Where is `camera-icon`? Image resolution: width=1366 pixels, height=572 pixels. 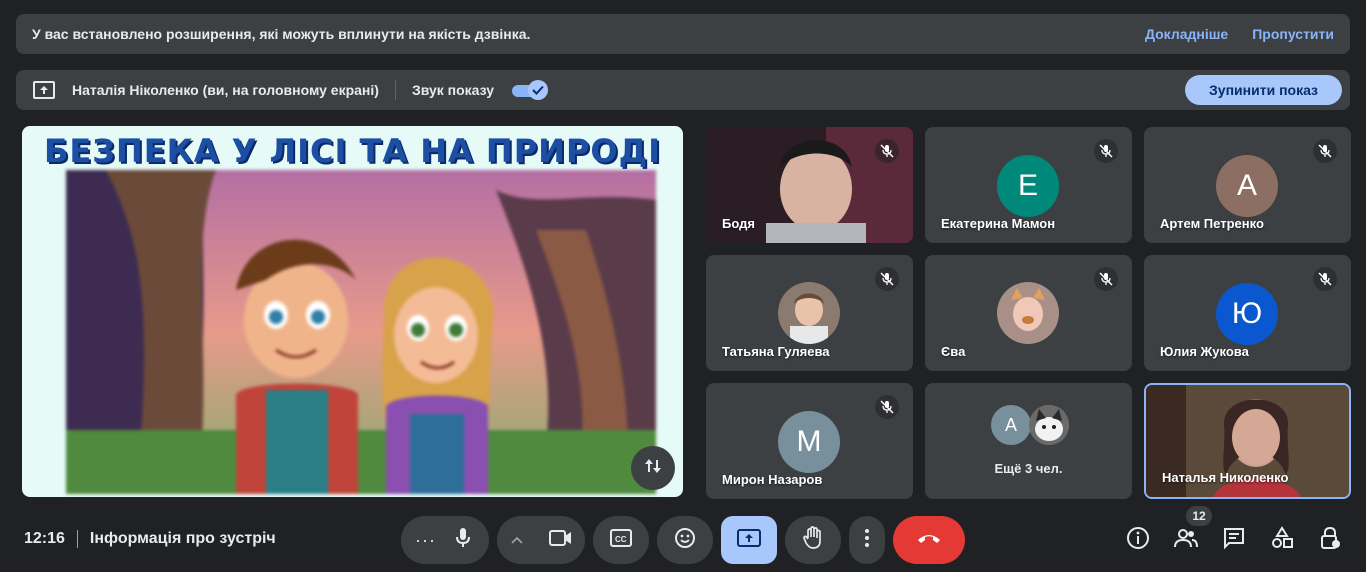
camera-icon is located at coordinates (561, 540).